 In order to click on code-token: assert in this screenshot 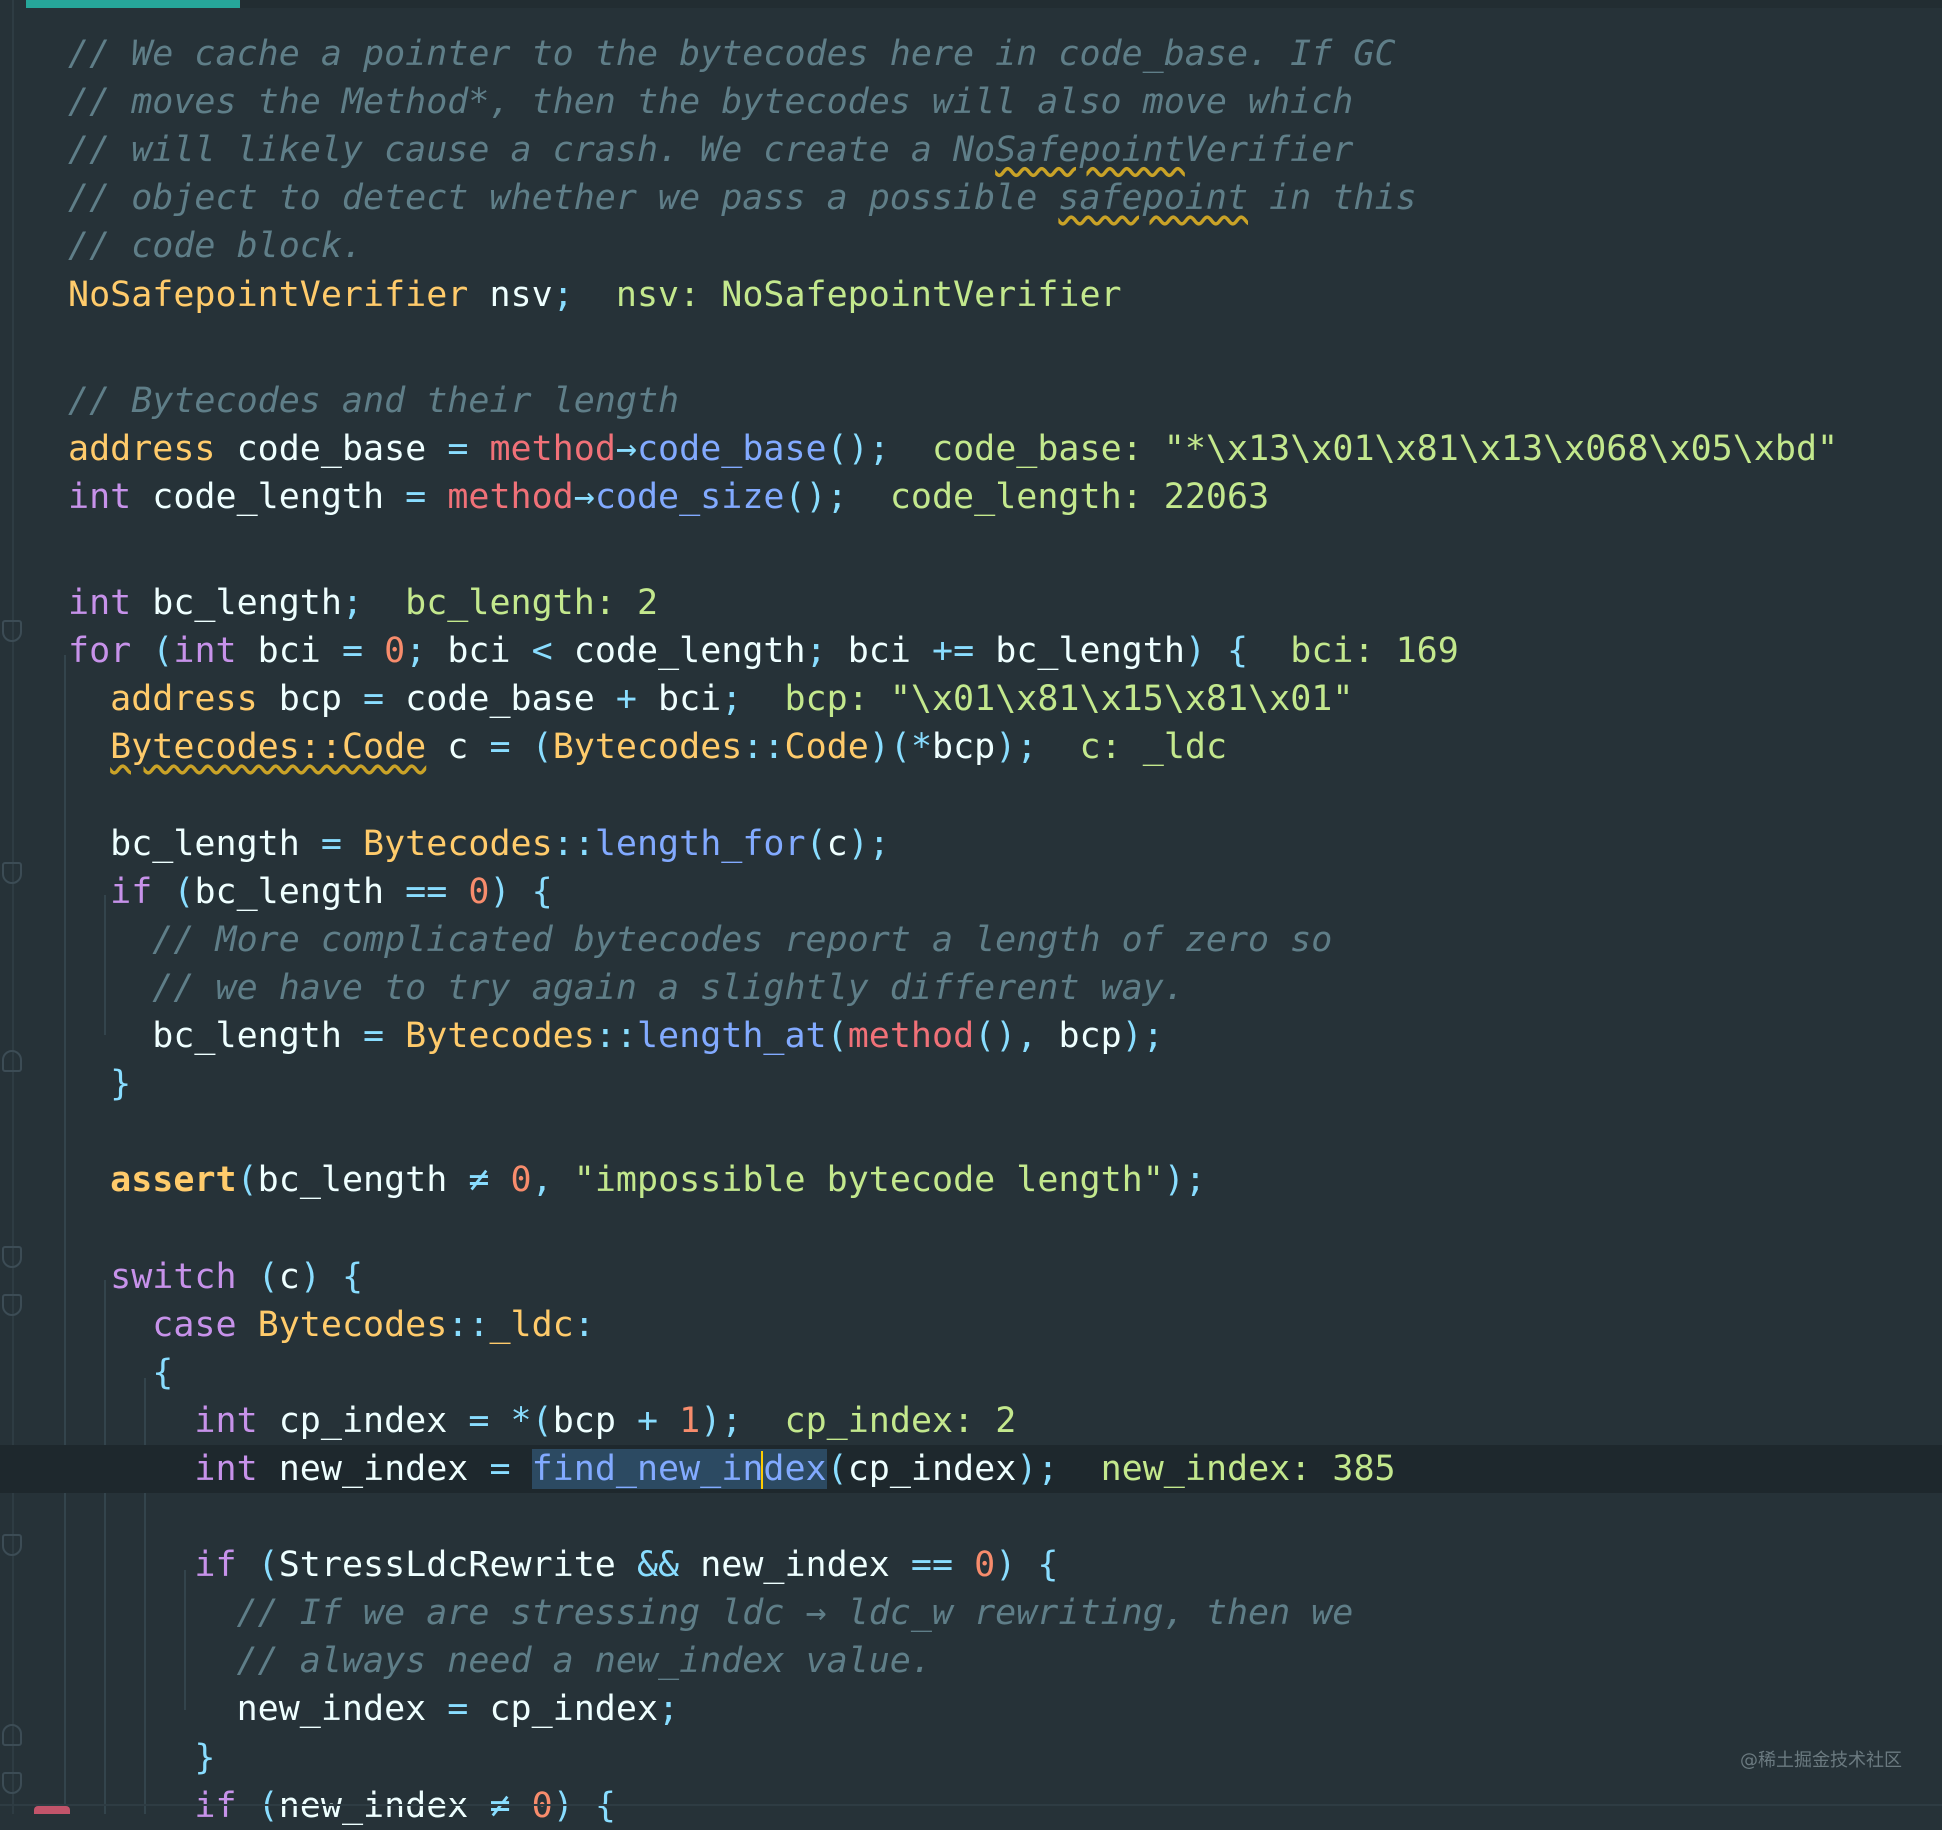, I will do `click(173, 1180)`.